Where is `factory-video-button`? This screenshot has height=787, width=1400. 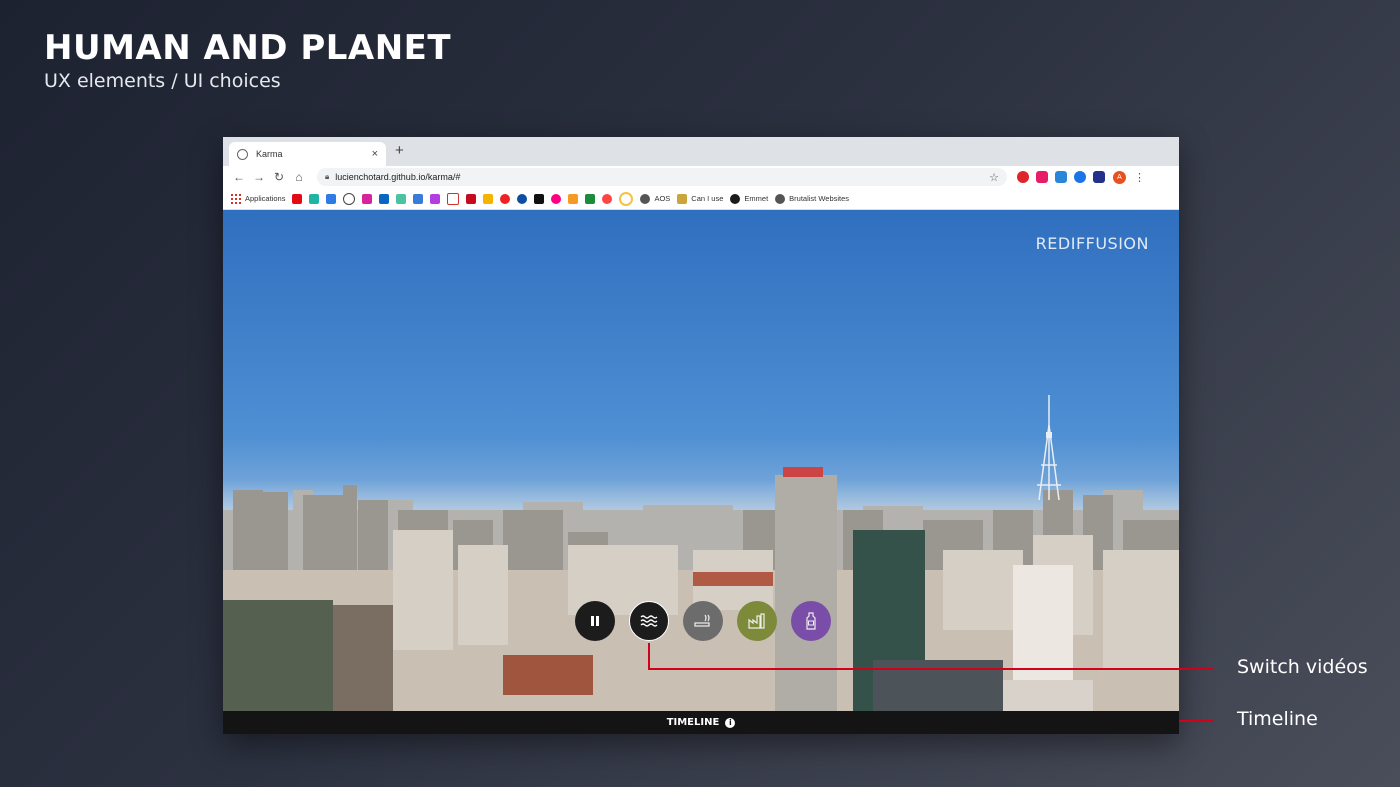 factory-video-button is located at coordinates (757, 621).